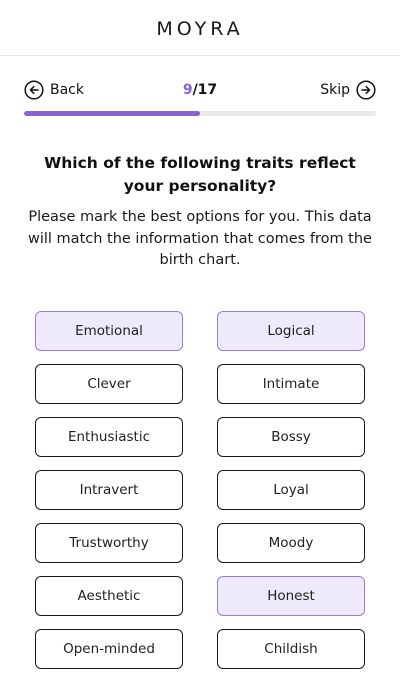 This screenshot has width=400, height=691. Describe the element at coordinates (291, 490) in the screenshot. I see `trait-option: Loyal` at that location.